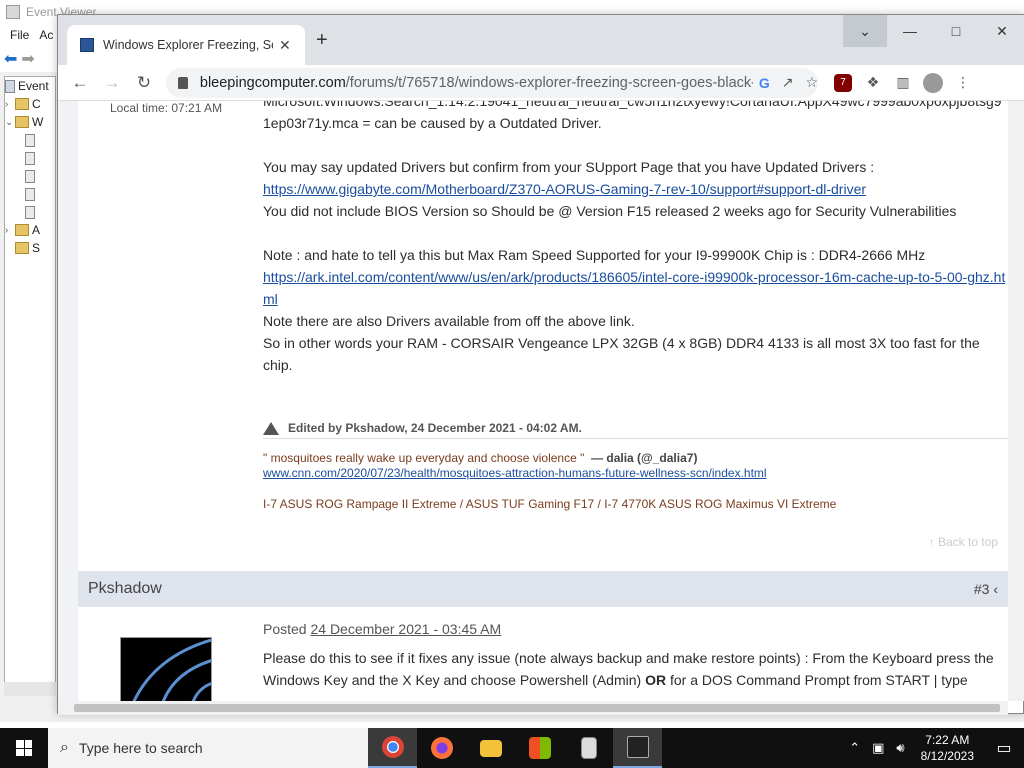 This screenshot has height=768, width=1024. Describe the element at coordinates (1016, 401) in the screenshot. I see `vertical-scrollbar` at that location.